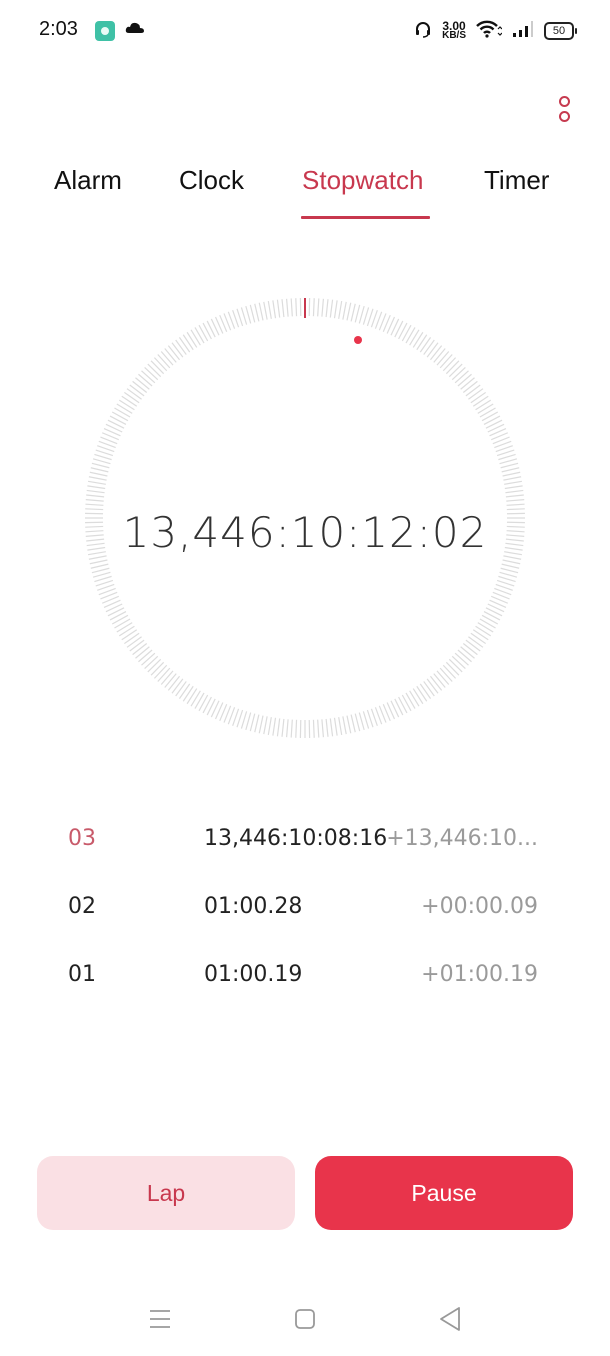  I want to click on system-nav-bar, so click(305, 1320).